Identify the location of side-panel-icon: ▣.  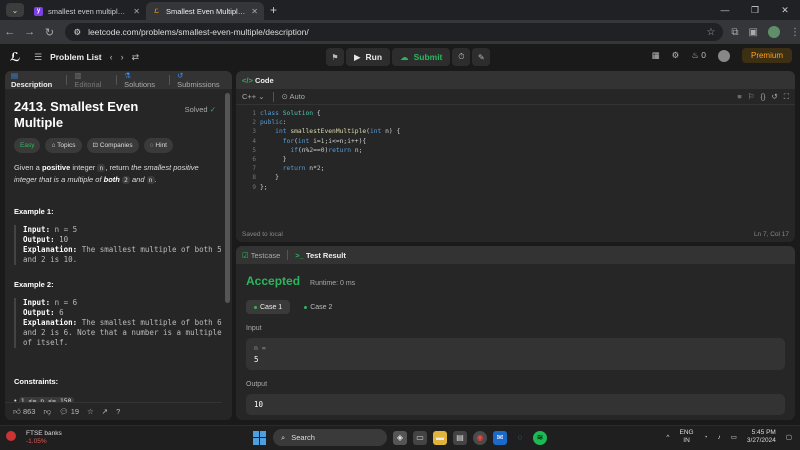
(753, 32).